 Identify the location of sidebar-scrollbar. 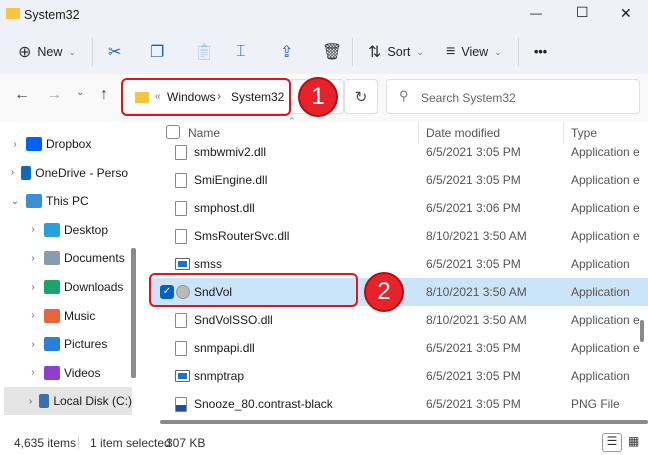
(133, 313).